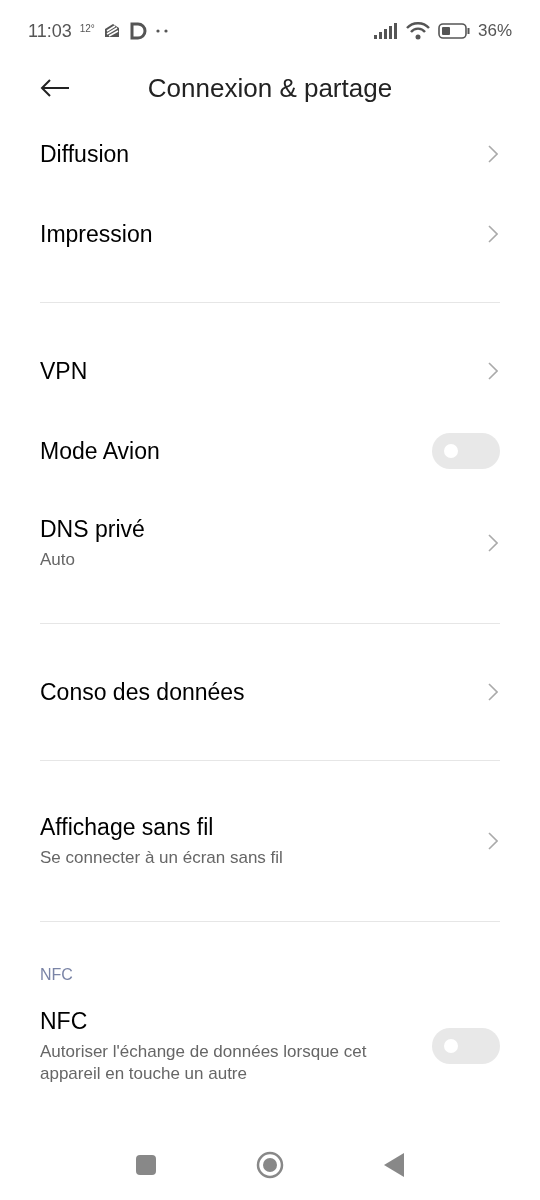 Image resolution: width=540 pixels, height=1200 pixels. What do you see at coordinates (55, 88) in the screenshot?
I see `back-arrow-icon` at bounding box center [55, 88].